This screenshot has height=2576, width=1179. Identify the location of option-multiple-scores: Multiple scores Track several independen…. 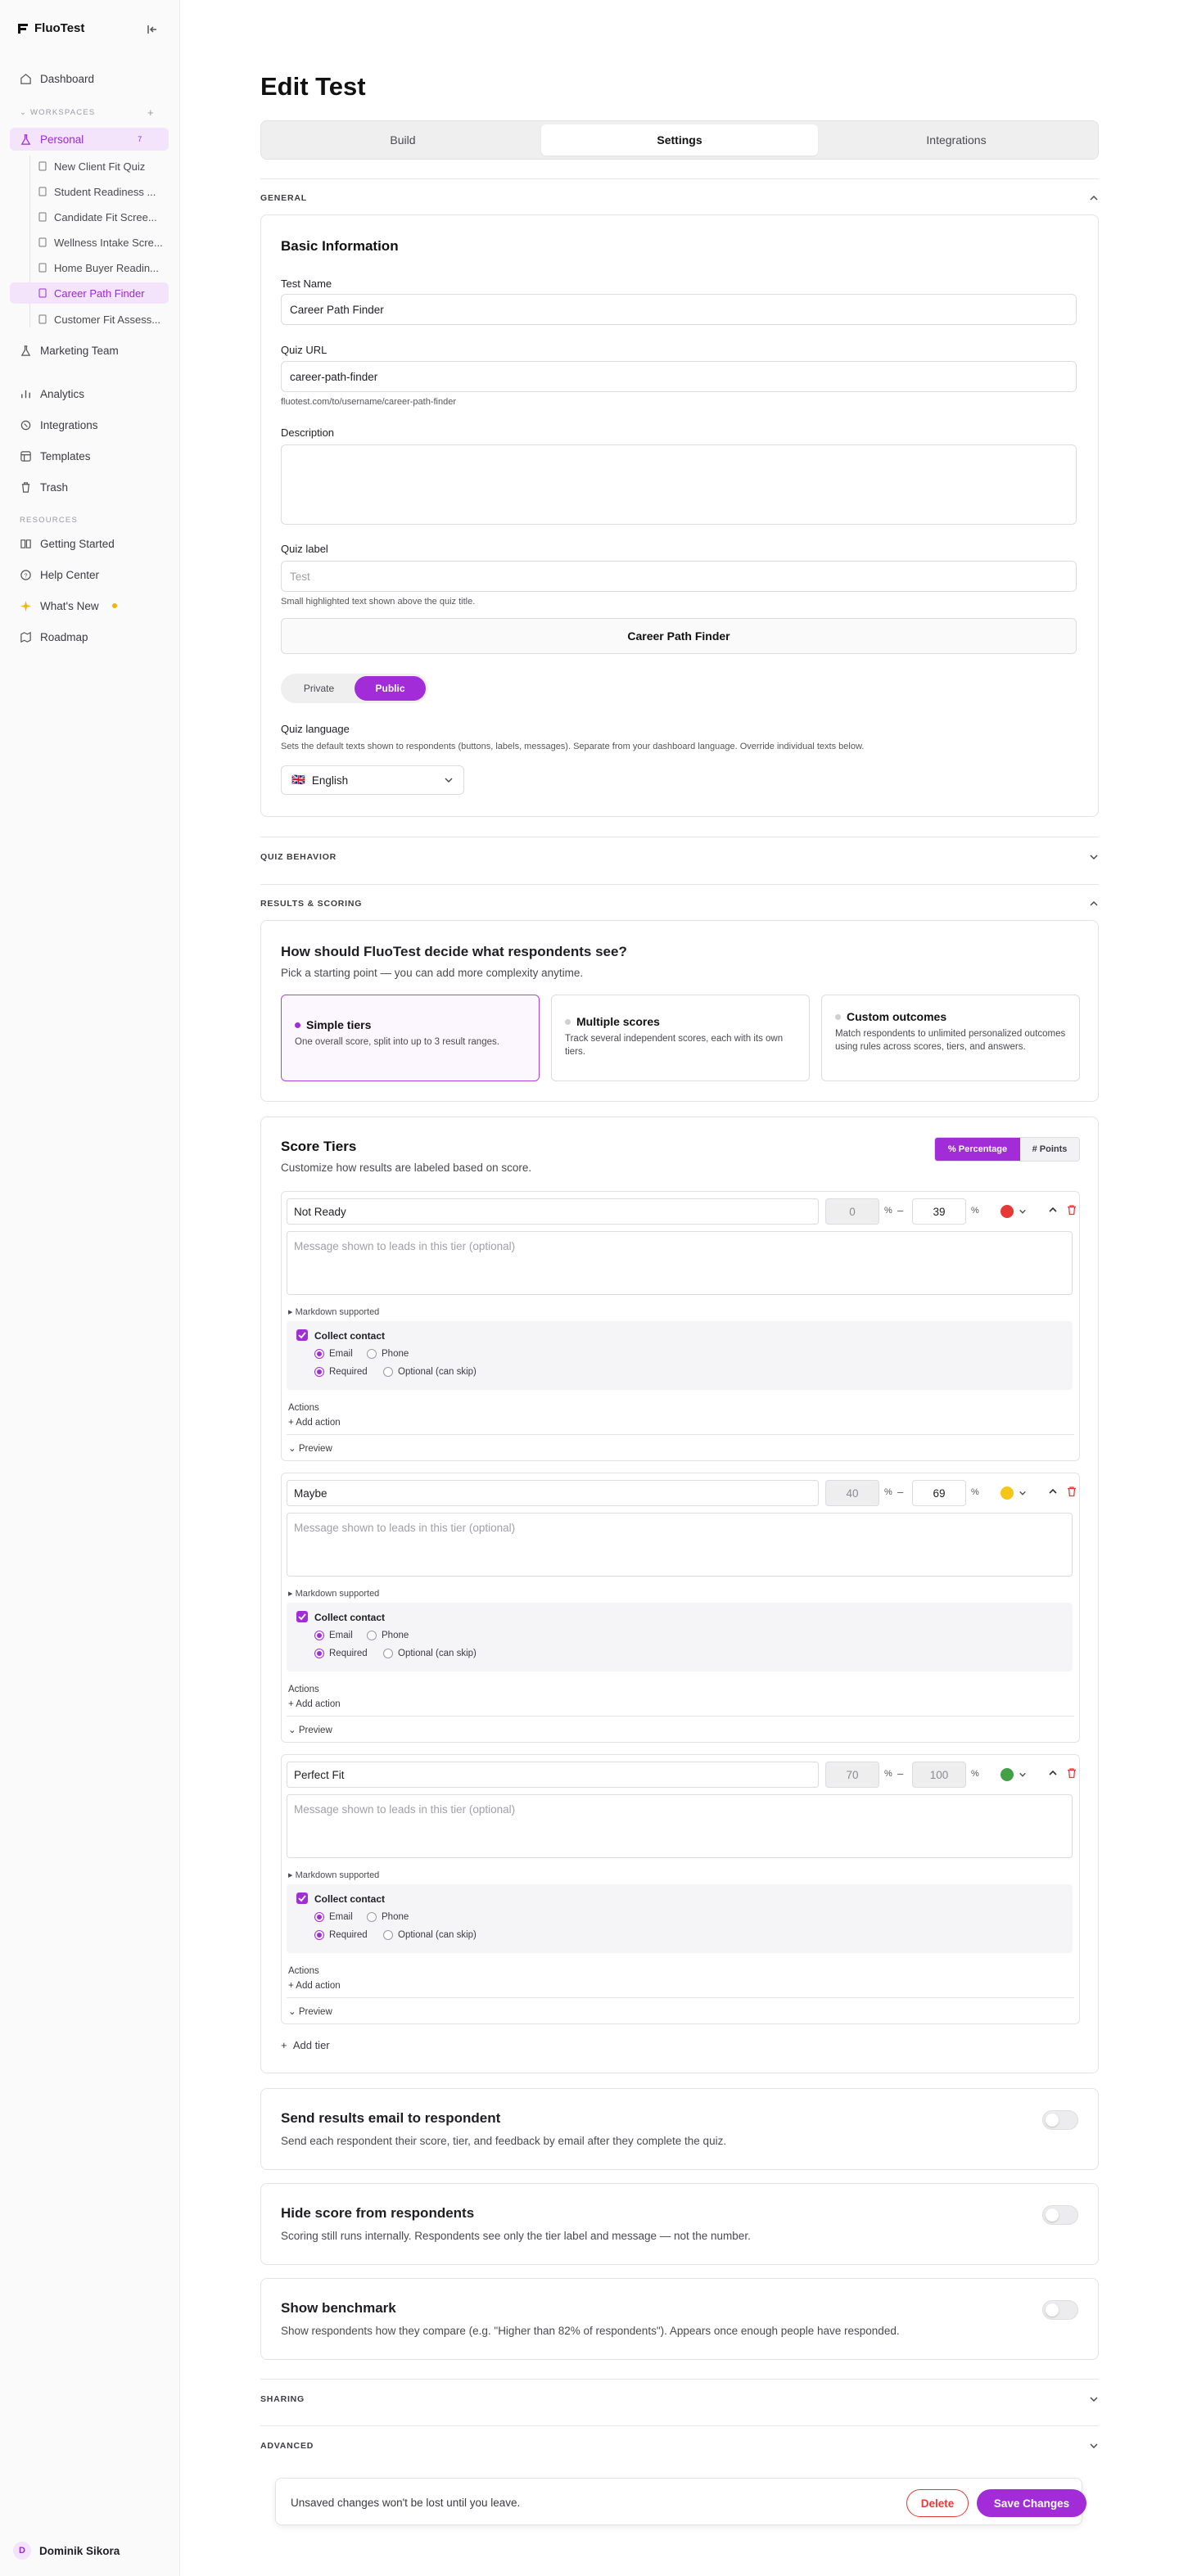
(680, 1038).